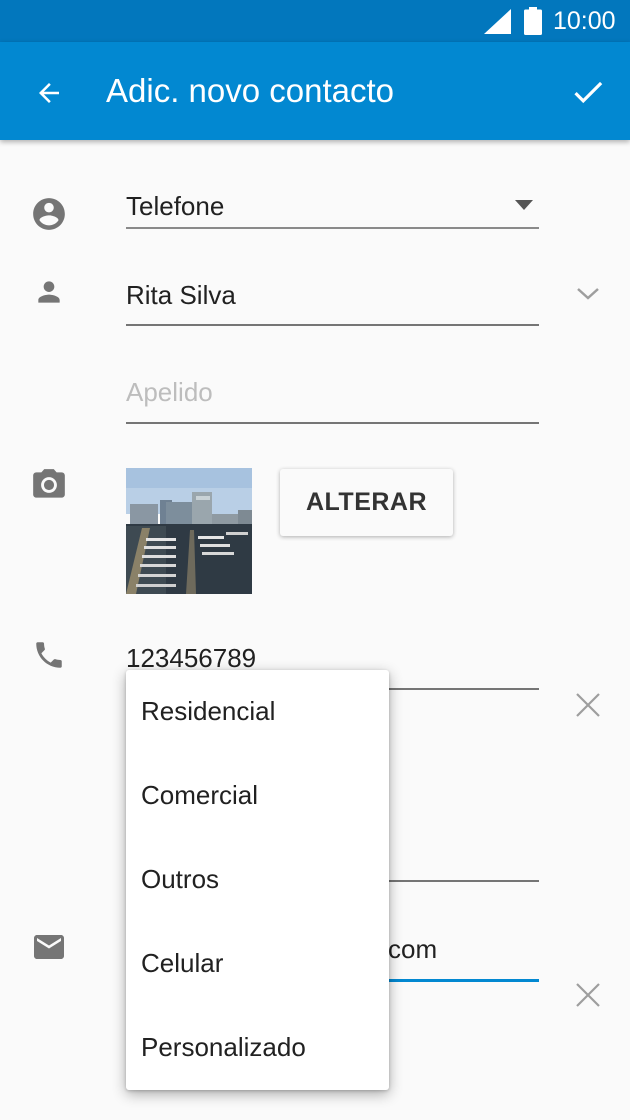 Image resolution: width=630 pixels, height=1120 pixels. What do you see at coordinates (366, 502) in the screenshot?
I see `change-photo-button: ALTERAR` at bounding box center [366, 502].